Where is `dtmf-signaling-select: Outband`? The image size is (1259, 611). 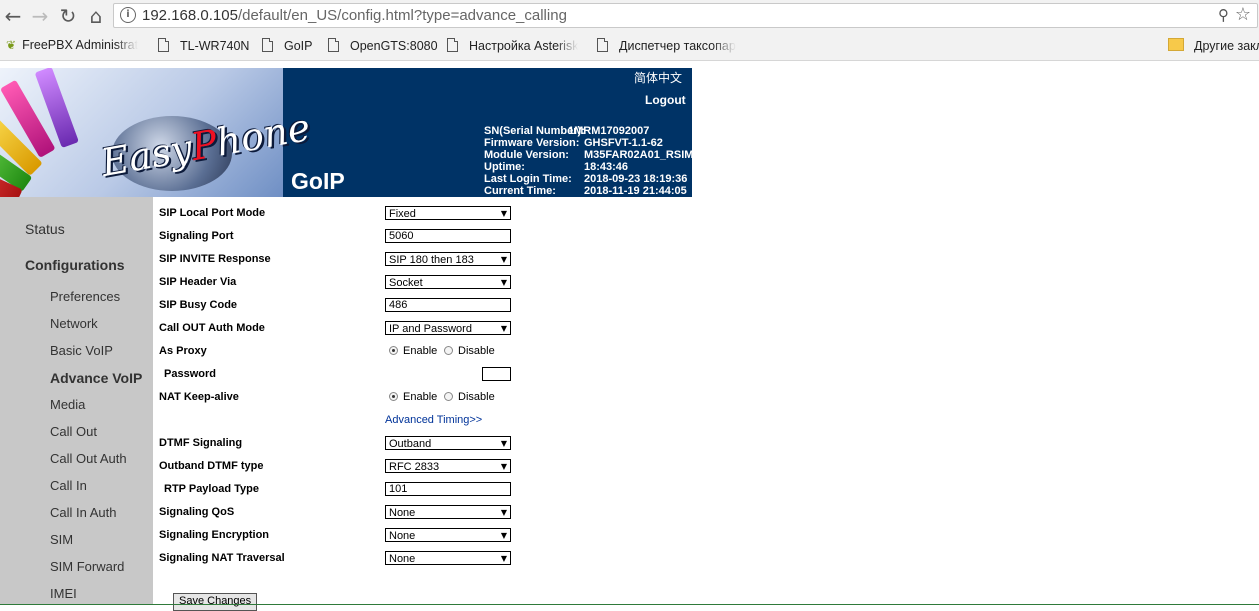
dtmf-signaling-select: Outband is located at coordinates (448, 443).